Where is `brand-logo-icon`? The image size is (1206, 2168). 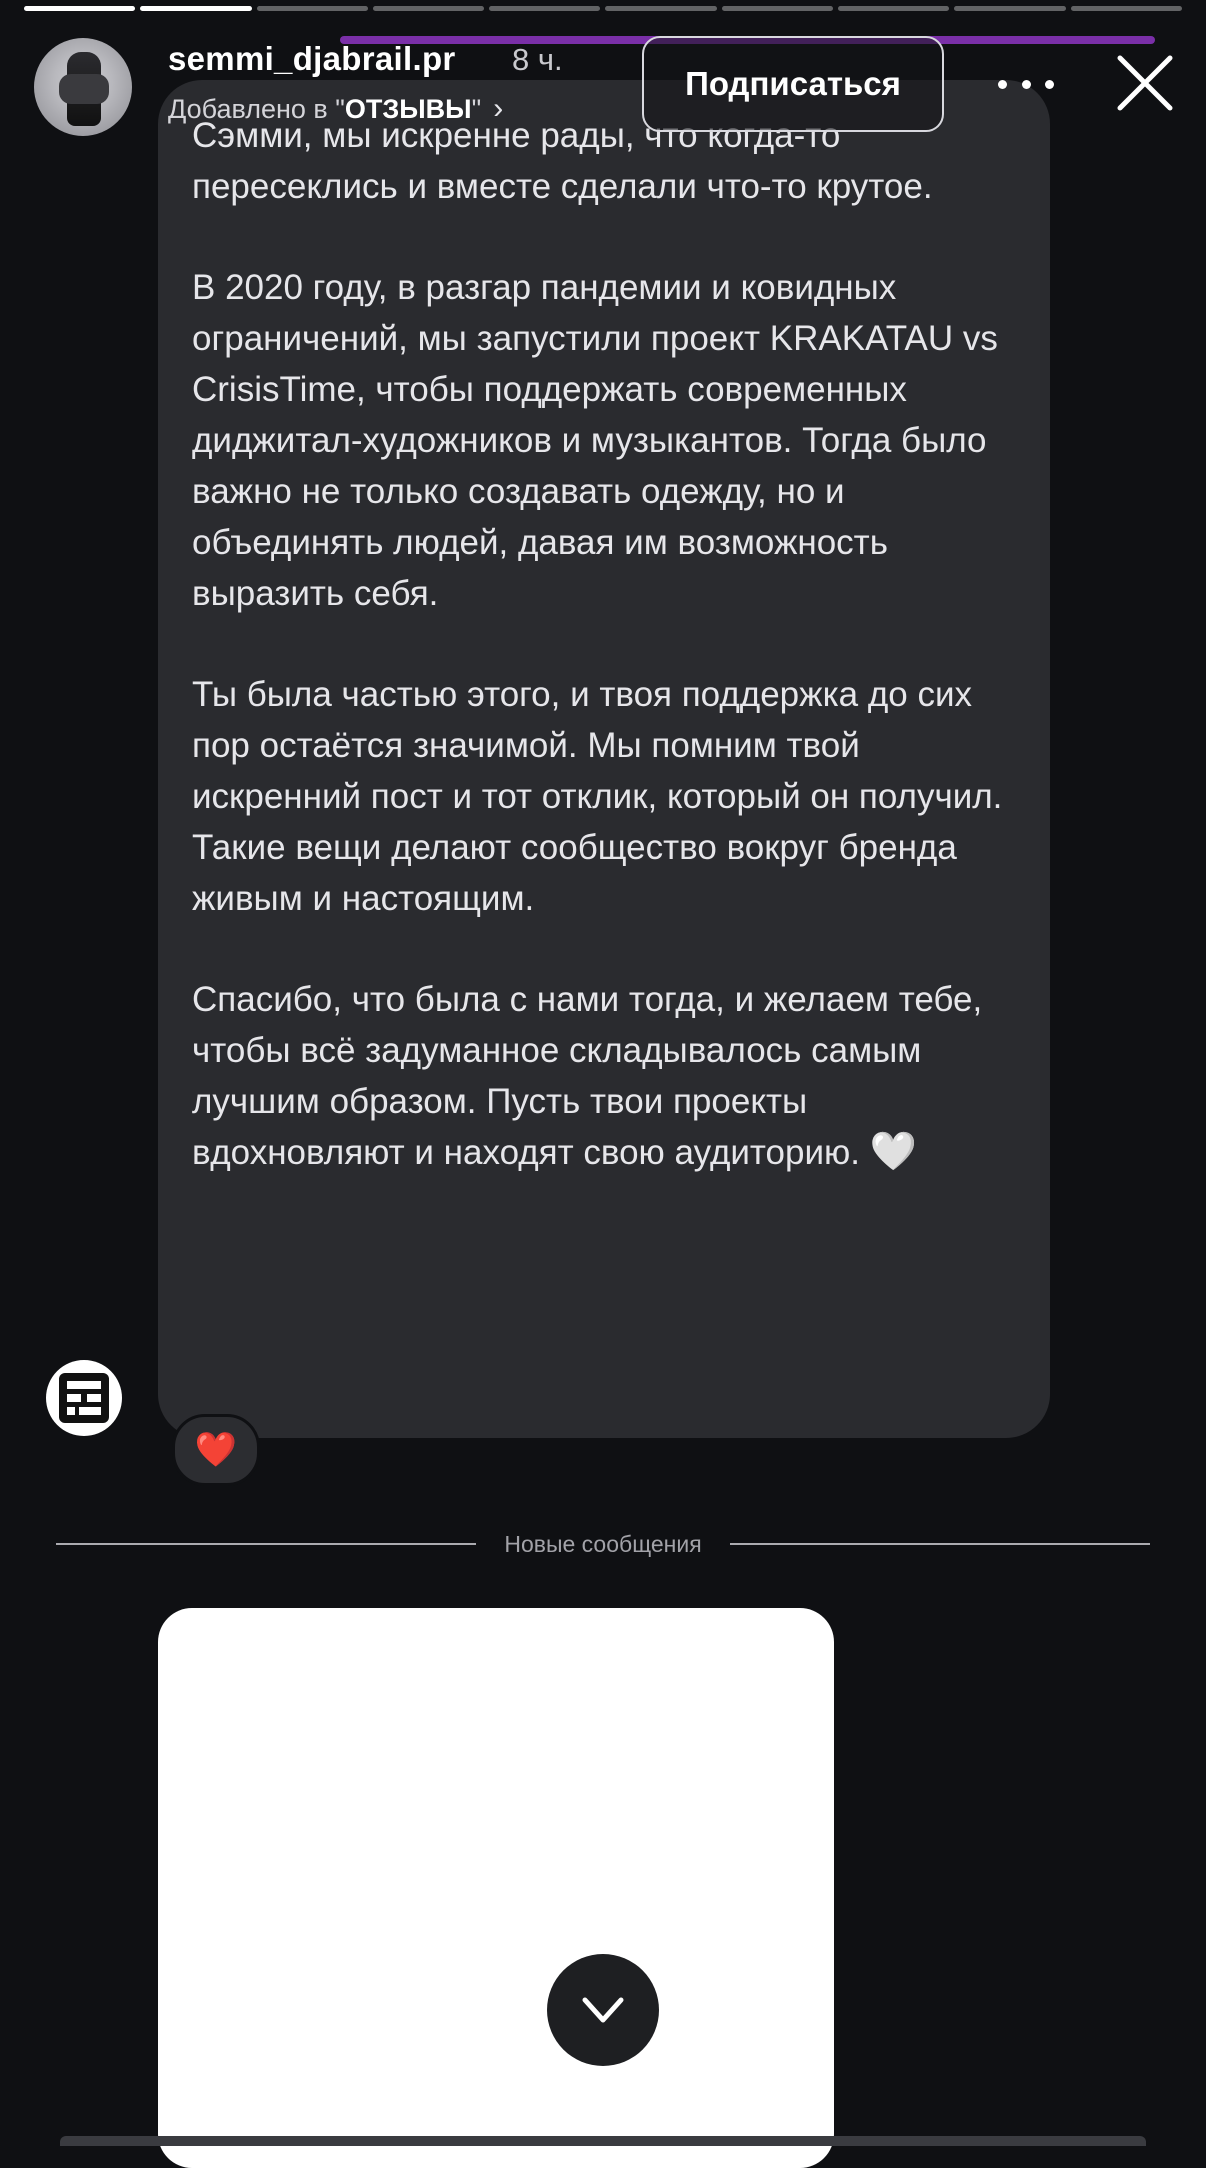
brand-logo-icon is located at coordinates (84, 1398).